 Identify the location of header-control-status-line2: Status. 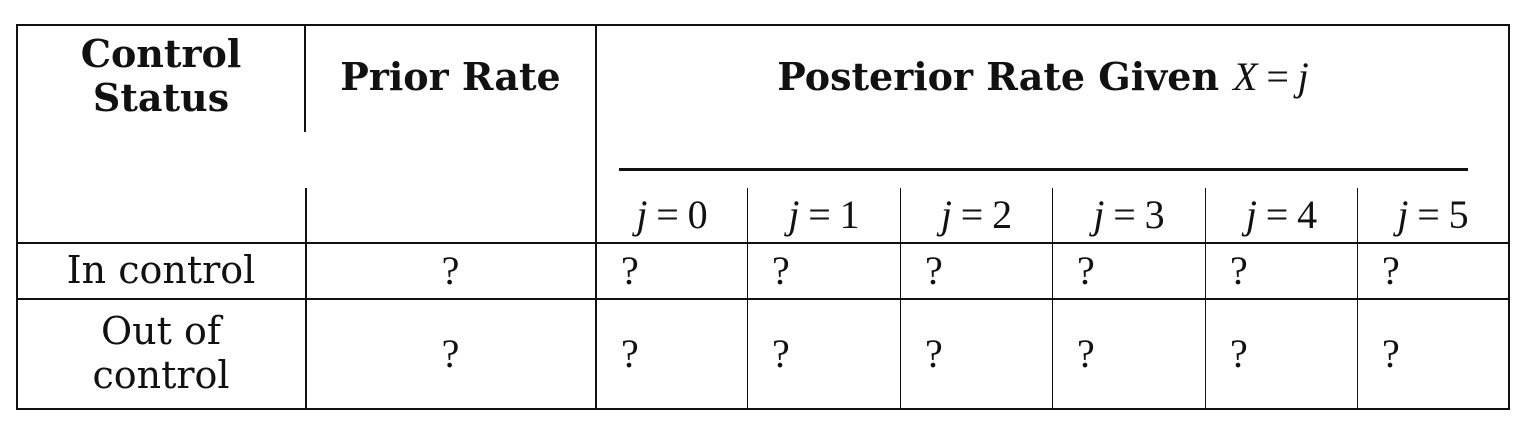
(161, 97).